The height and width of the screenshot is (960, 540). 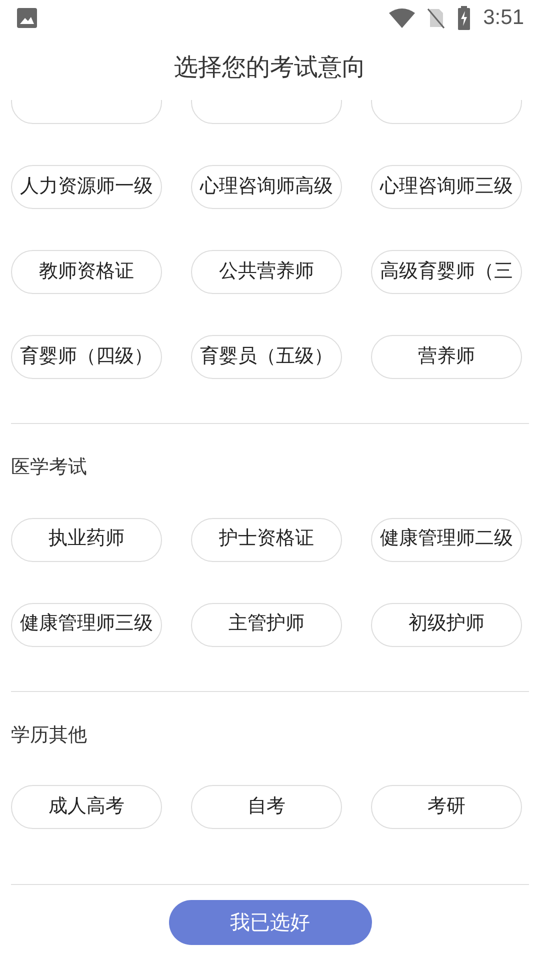 What do you see at coordinates (86, 357) in the screenshot?
I see `option-chip: 育婴师（四级）` at bounding box center [86, 357].